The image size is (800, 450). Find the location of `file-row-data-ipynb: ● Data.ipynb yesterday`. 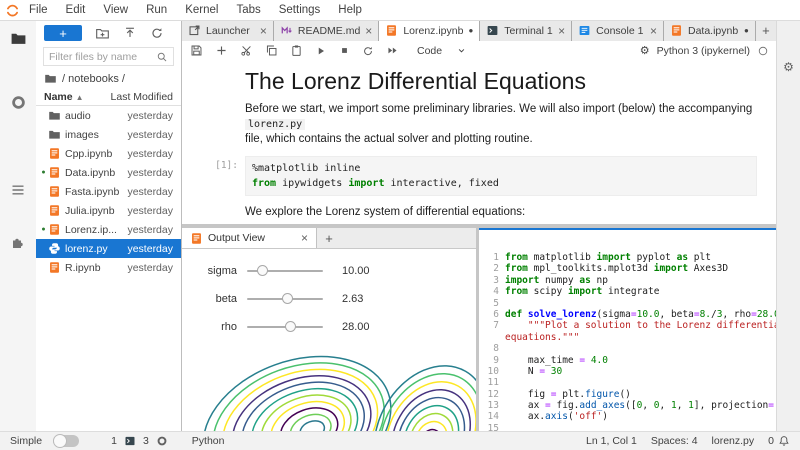

file-row-data-ipynb: ● Data.ipynb yesterday is located at coordinates (108, 172).